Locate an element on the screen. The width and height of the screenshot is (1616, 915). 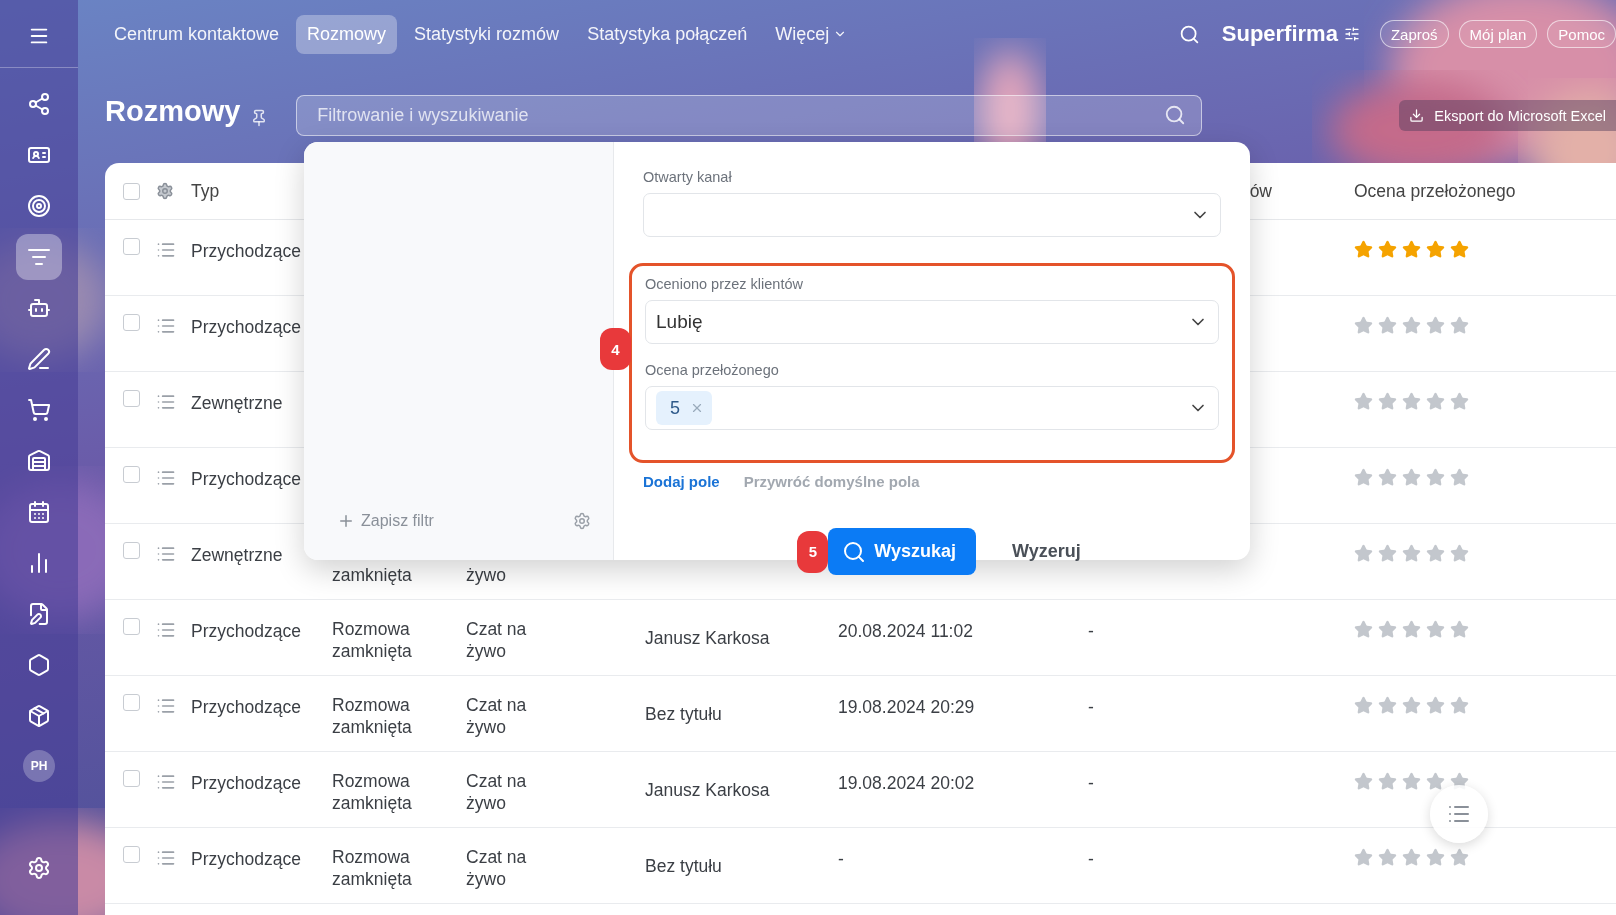
restore-fields-link: Przywróć domyślne pola is located at coordinates (831, 481).